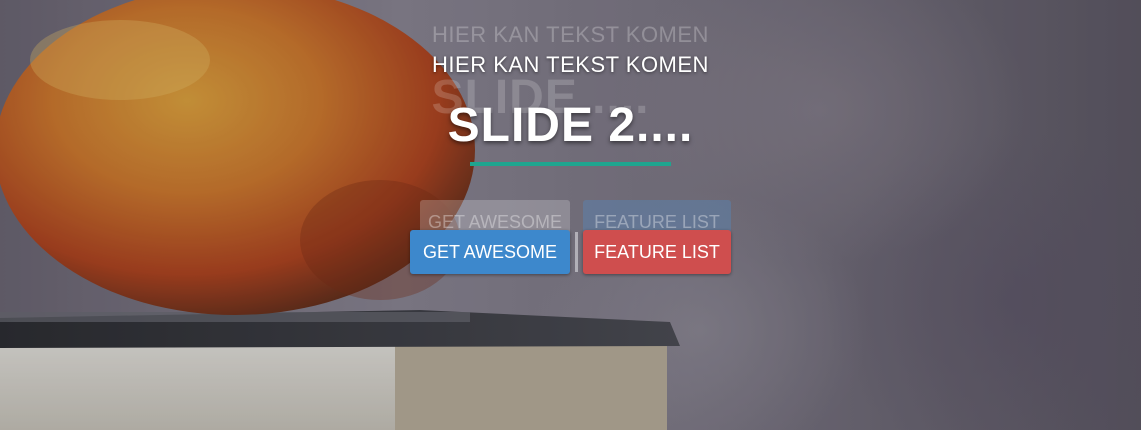 Image resolution: width=1141 pixels, height=430 pixels. What do you see at coordinates (657, 252) in the screenshot?
I see `feature-list-button: FEATURE LIST` at bounding box center [657, 252].